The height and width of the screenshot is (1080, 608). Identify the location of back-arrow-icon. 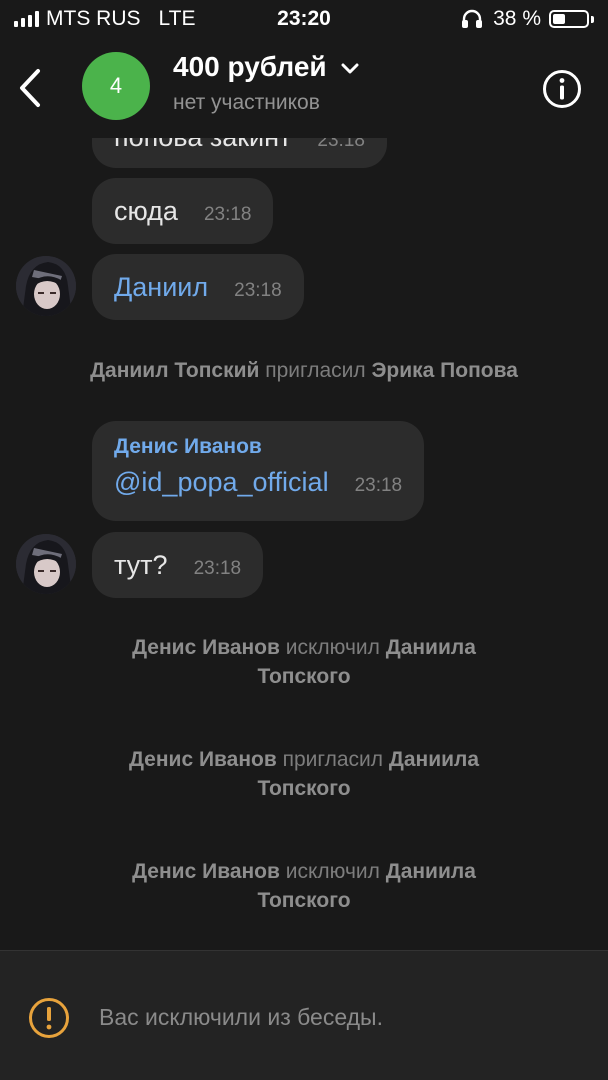
(30, 88).